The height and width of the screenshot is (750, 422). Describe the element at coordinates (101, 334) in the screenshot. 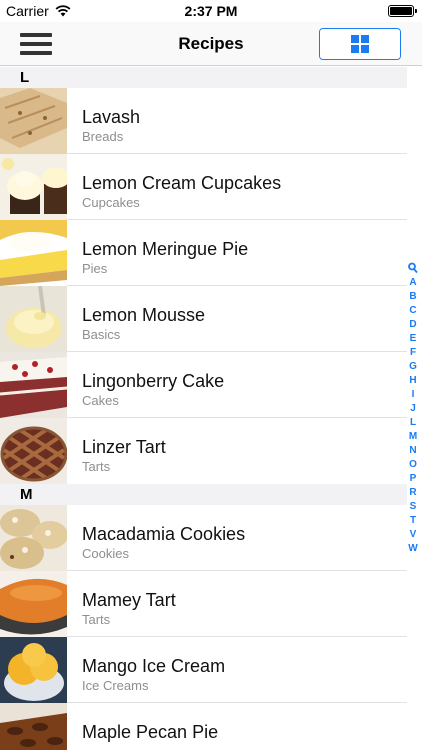

I see `recipe-category: Basics` at that location.